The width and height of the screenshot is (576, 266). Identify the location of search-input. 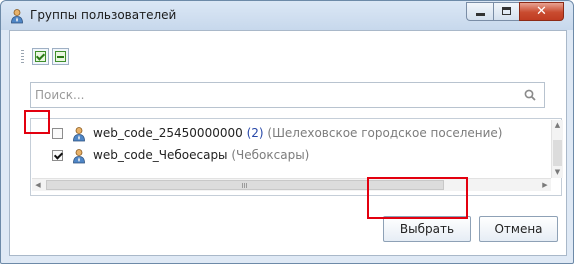
(270, 95).